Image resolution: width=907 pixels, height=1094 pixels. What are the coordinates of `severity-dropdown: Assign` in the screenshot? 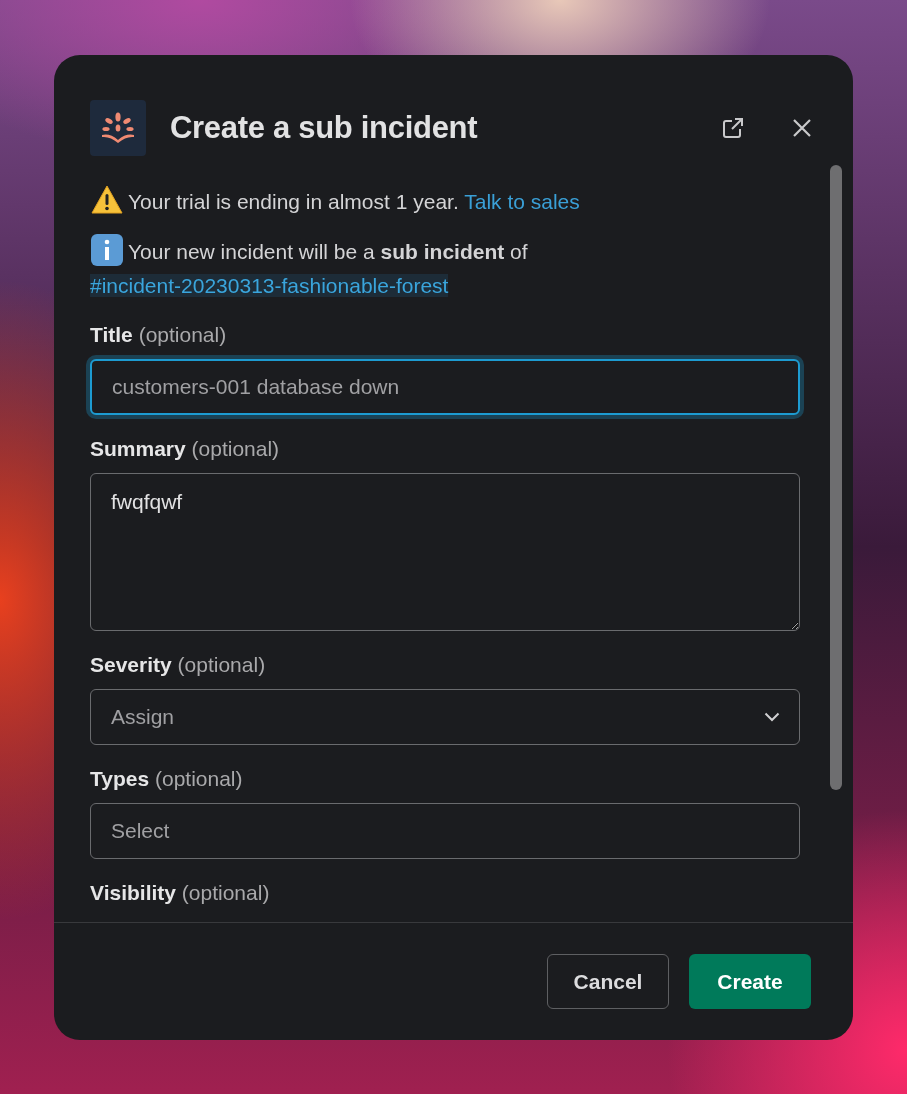 It's located at (445, 717).